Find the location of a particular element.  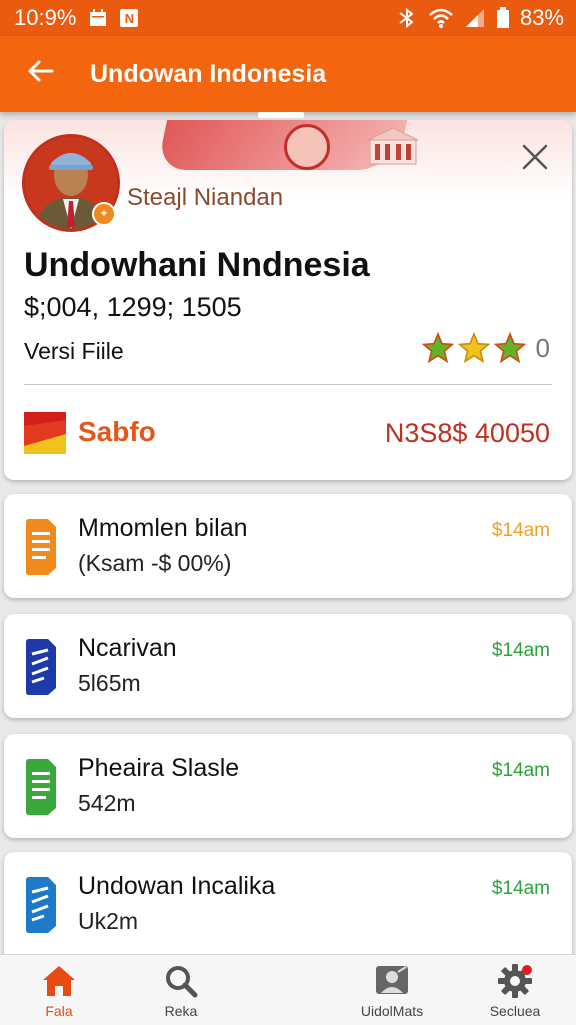

nav-item-account: UidolMats is located at coordinates (392, 991).